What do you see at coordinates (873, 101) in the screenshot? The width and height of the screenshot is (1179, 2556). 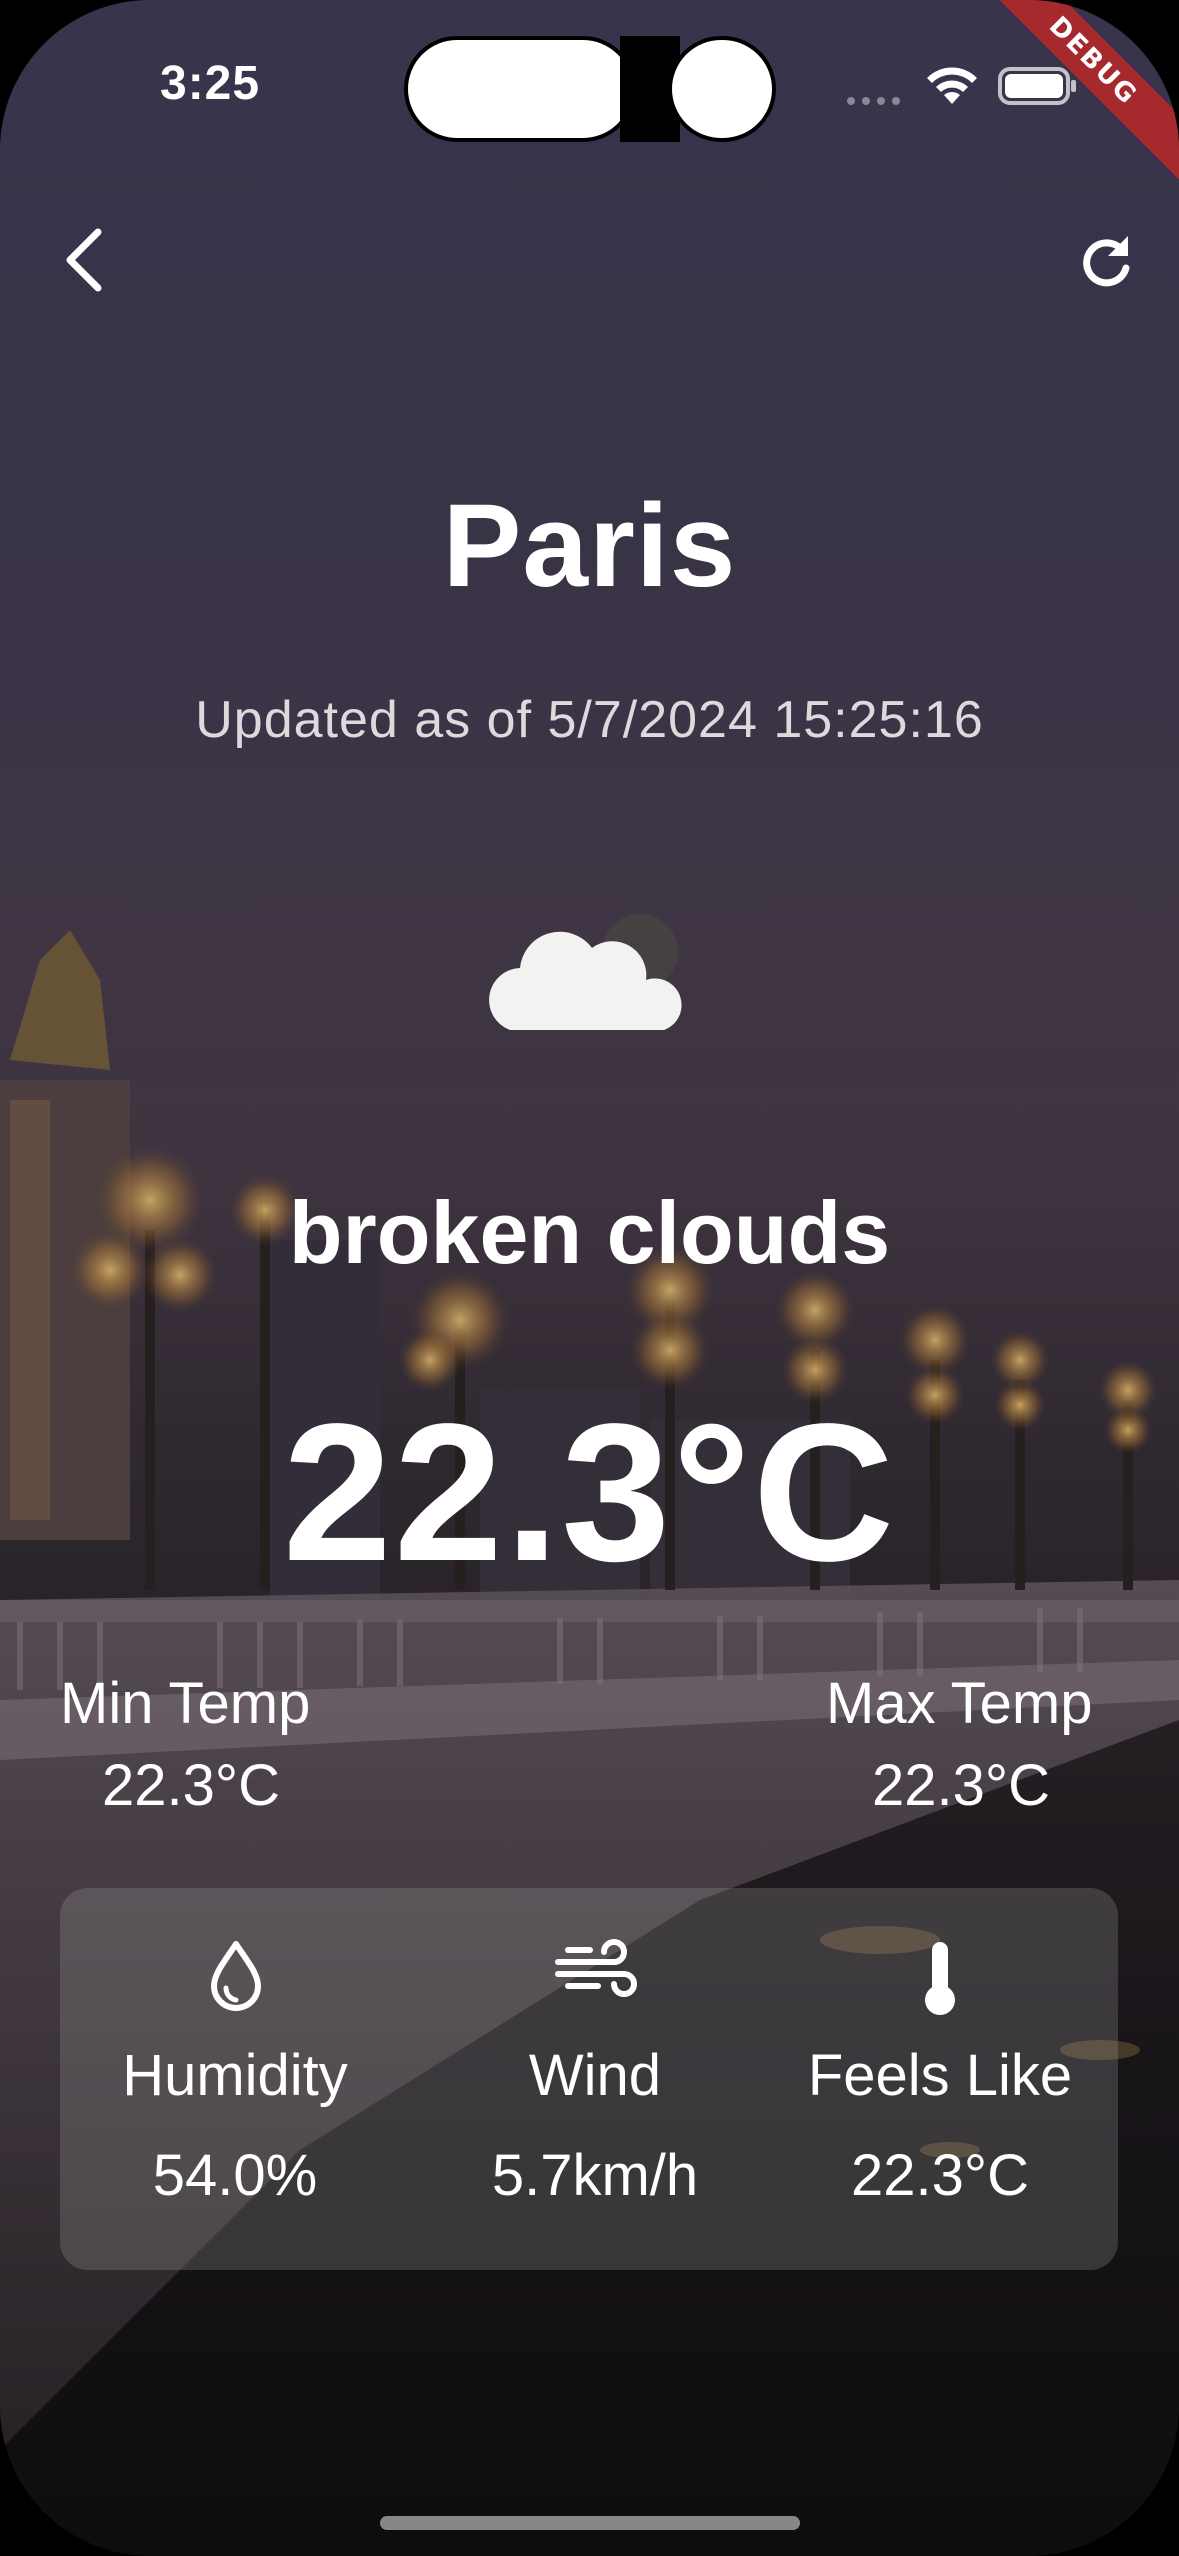 I see `cellular-signal-icon` at bounding box center [873, 101].